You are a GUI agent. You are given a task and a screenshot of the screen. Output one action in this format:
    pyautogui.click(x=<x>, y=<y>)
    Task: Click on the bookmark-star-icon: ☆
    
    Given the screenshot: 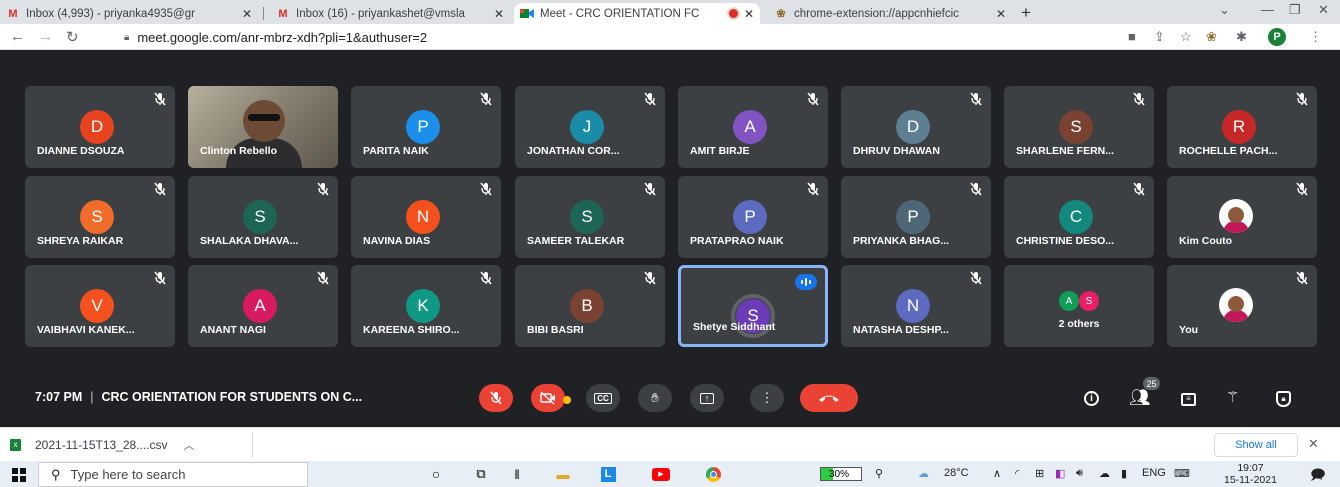 What is the action you would take?
    pyautogui.click(x=1186, y=37)
    